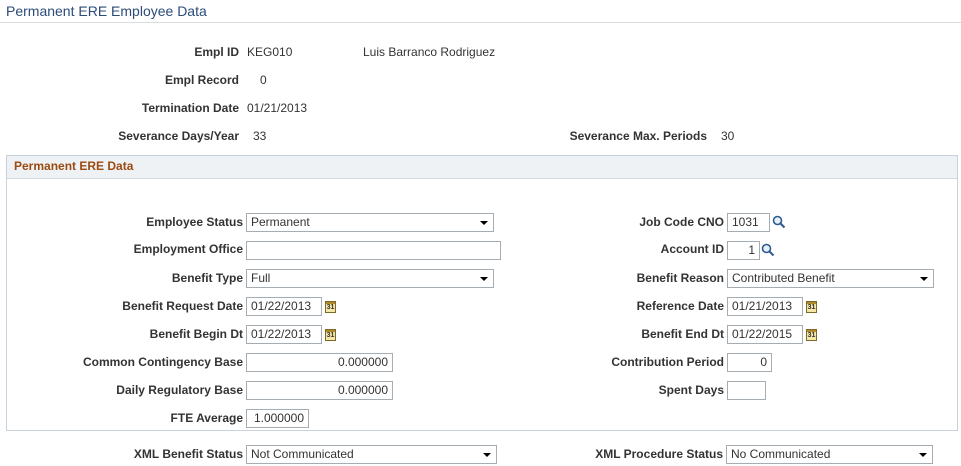 The height and width of the screenshot is (466, 961). Describe the element at coordinates (280, 222) in the screenshot. I see `employee-status-value: Permanent` at that location.